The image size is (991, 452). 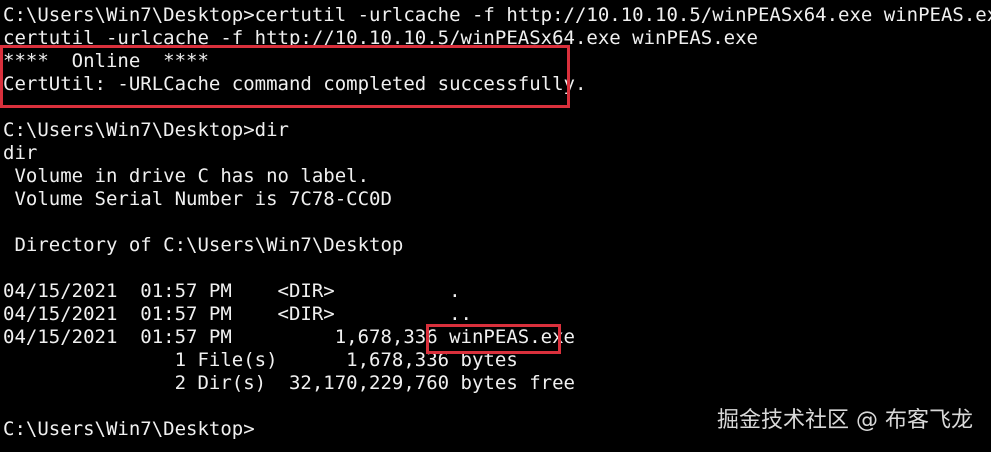 I want to click on directory-of-line: Directory of C:\Users\Win7\Desktop, so click(x=203, y=245).